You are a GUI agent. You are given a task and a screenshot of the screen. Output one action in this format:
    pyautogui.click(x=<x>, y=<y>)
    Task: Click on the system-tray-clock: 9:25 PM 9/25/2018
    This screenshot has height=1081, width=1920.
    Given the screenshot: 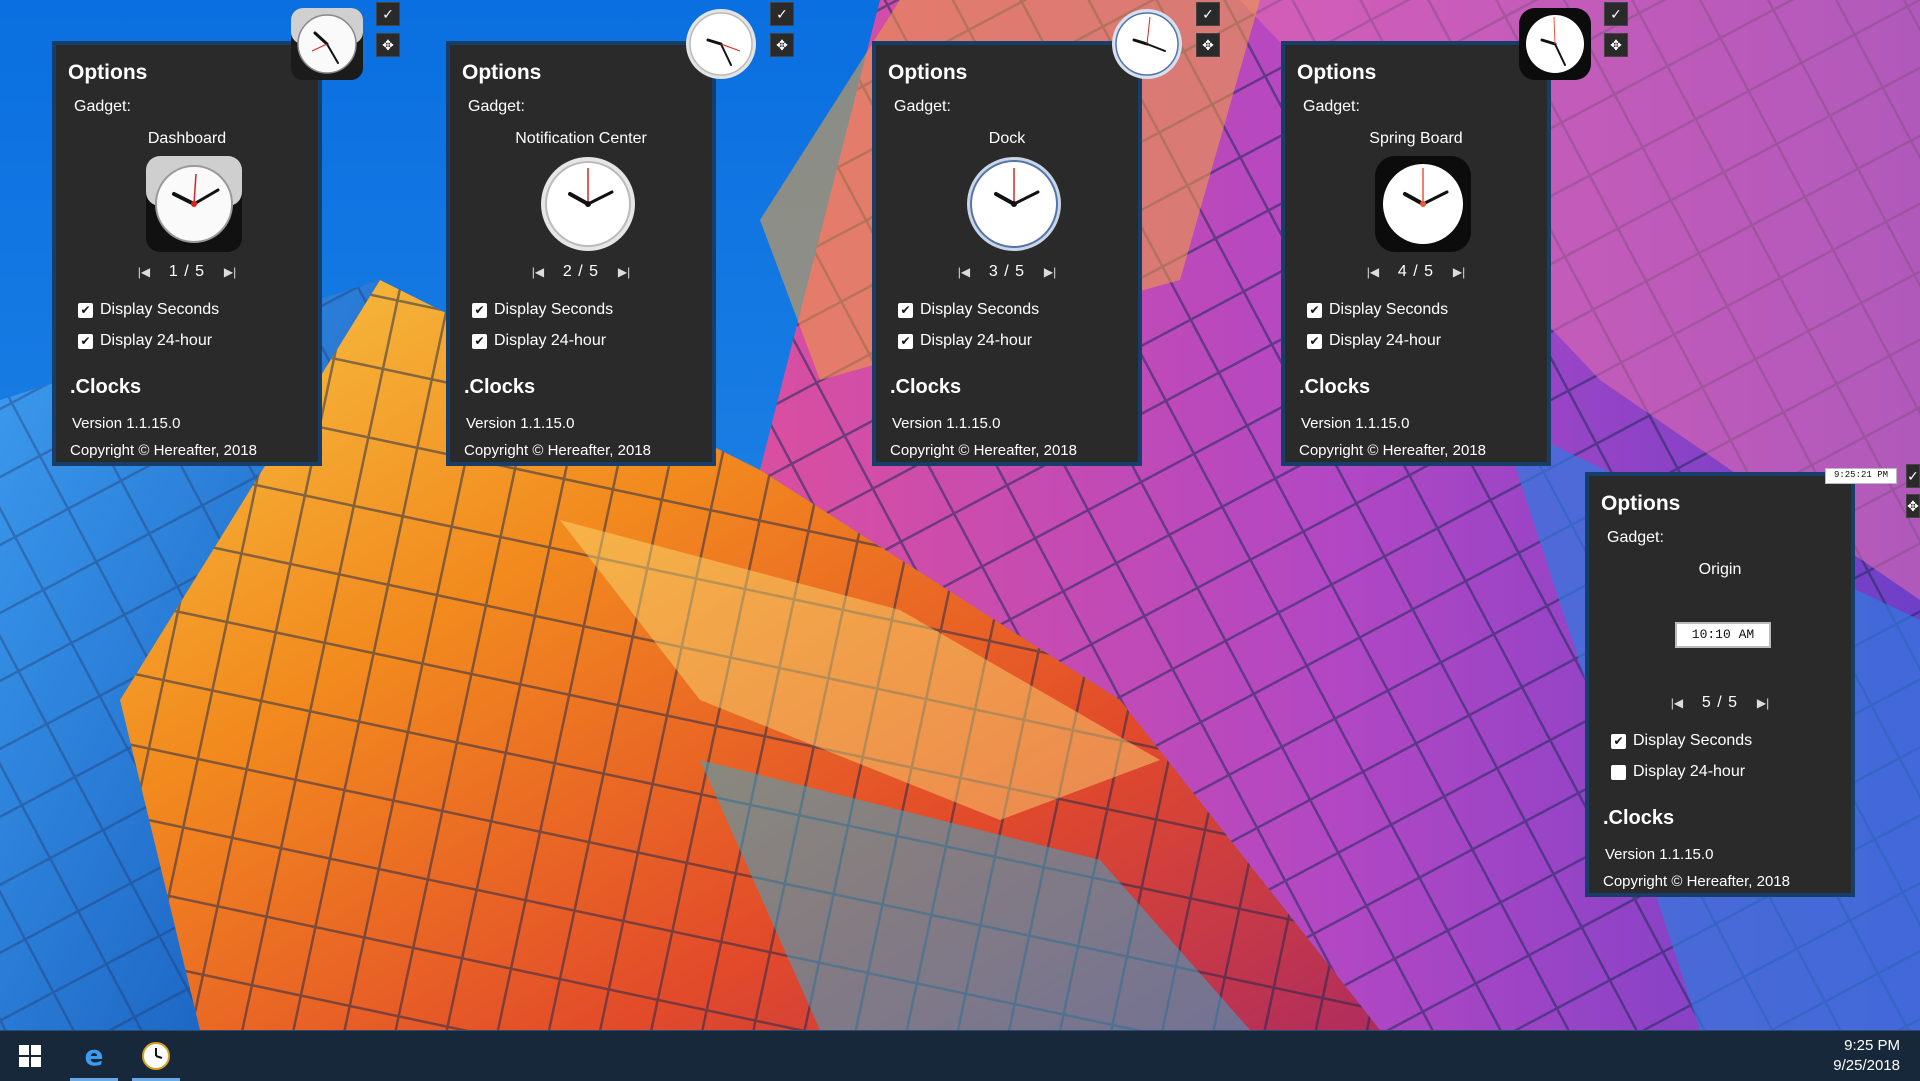 What is the action you would take?
    pyautogui.click(x=1866, y=1056)
    